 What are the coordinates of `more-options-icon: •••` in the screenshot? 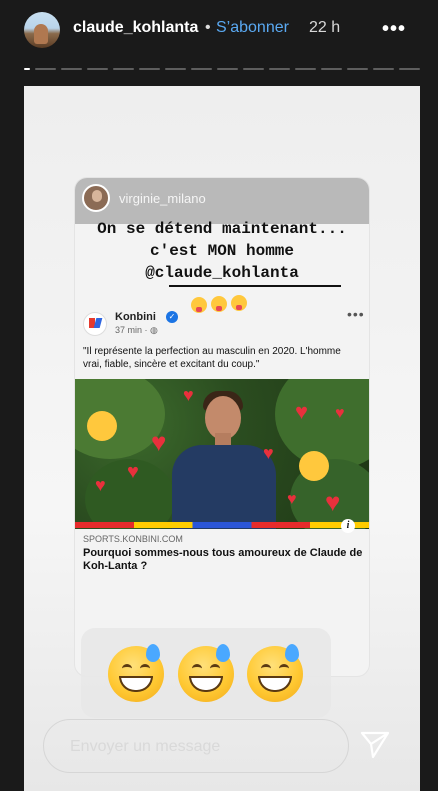 It's located at (394, 29).